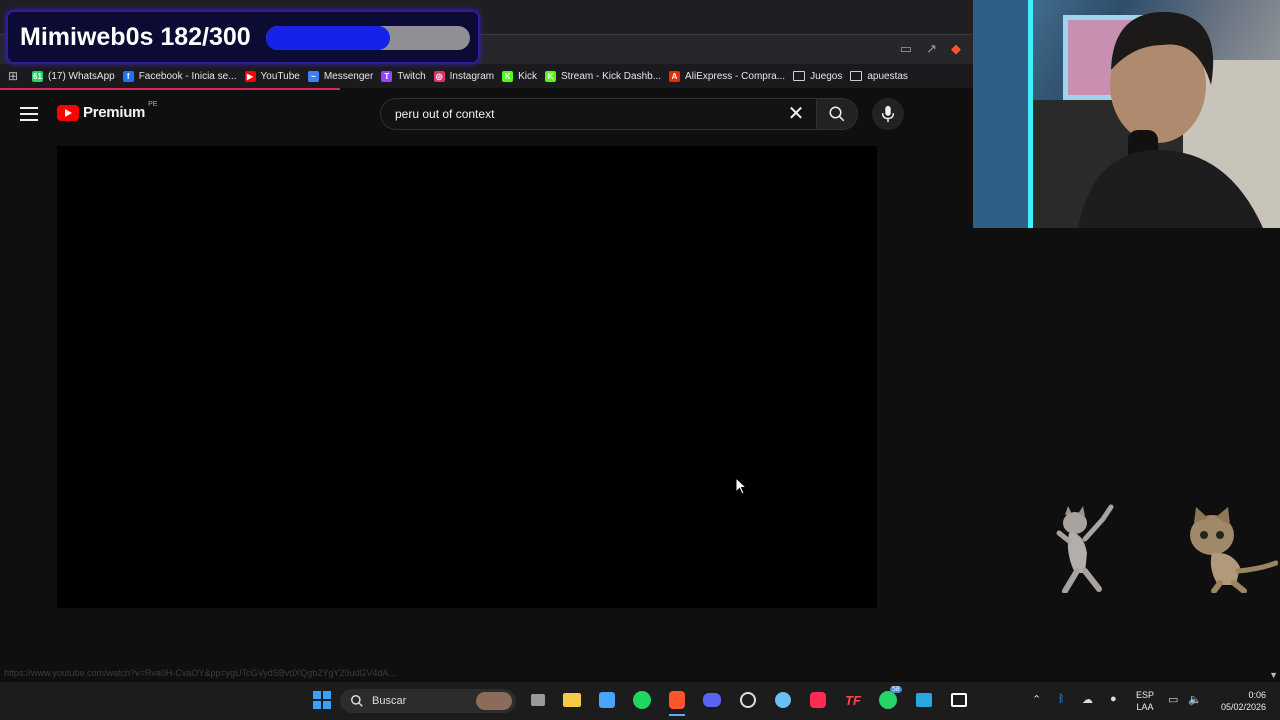 Image resolution: width=1280 pixels, height=720 pixels. I want to click on search-highlight-icon, so click(494, 701).